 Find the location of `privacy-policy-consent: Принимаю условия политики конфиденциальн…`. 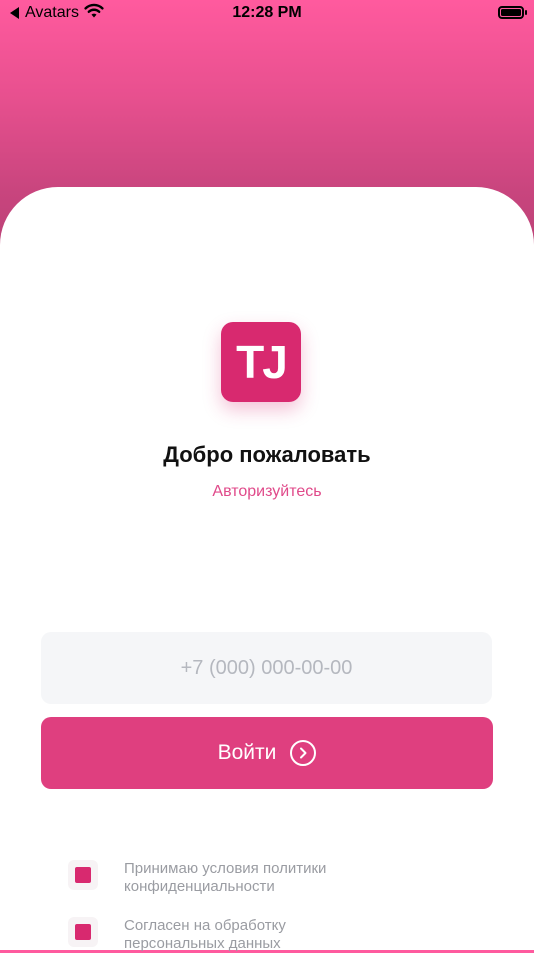

privacy-policy-consent: Принимаю условия политики конфиденциальн… is located at coordinates (226, 878).